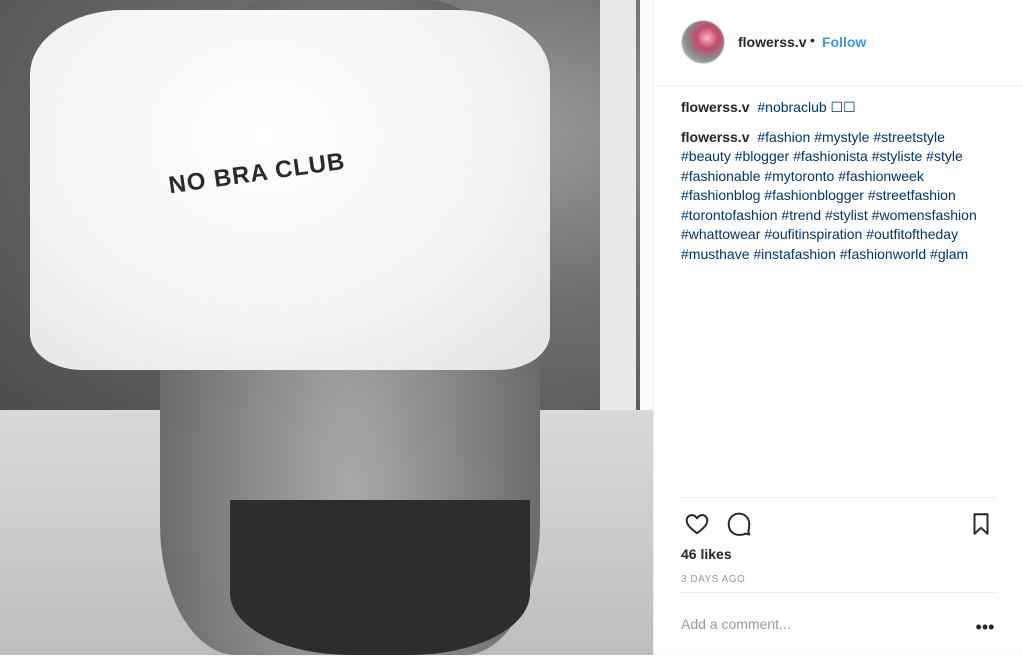  What do you see at coordinates (839, 576) in the screenshot?
I see `post-actions: 46 likes 3 DAYS AGO •••` at bounding box center [839, 576].